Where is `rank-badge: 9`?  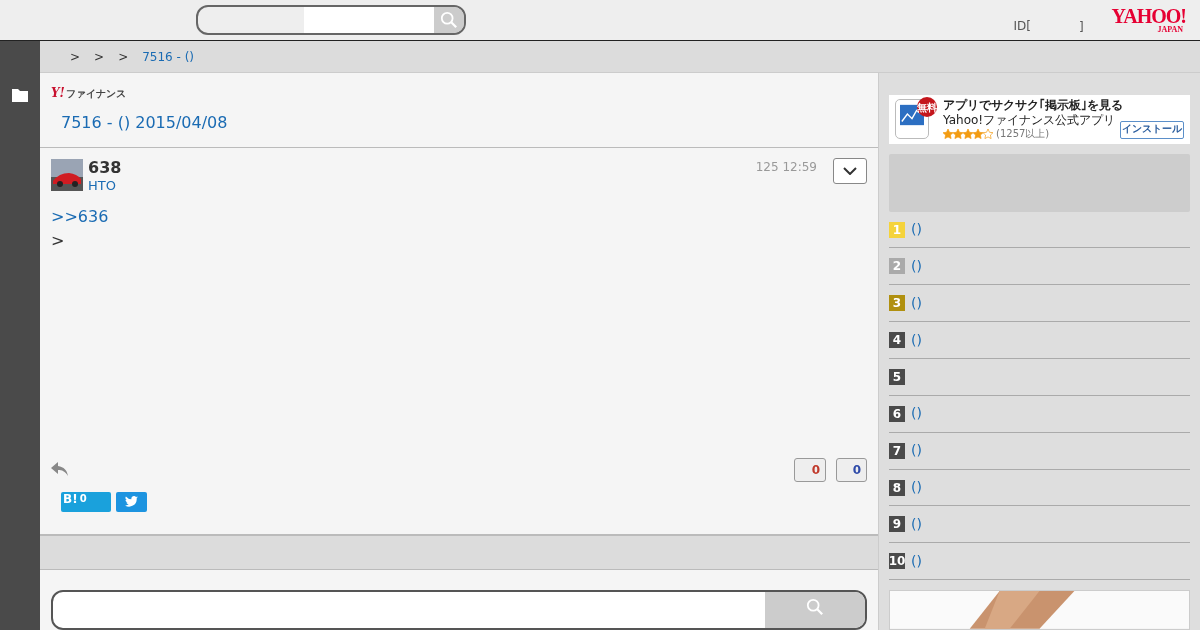
rank-badge: 9 is located at coordinates (897, 524).